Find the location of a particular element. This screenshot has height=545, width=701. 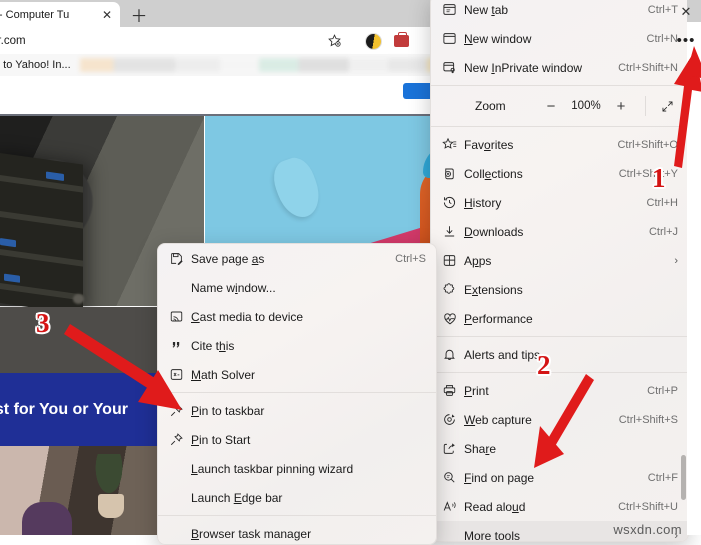

downloads-arrow-icon is located at coordinates (453, 231).